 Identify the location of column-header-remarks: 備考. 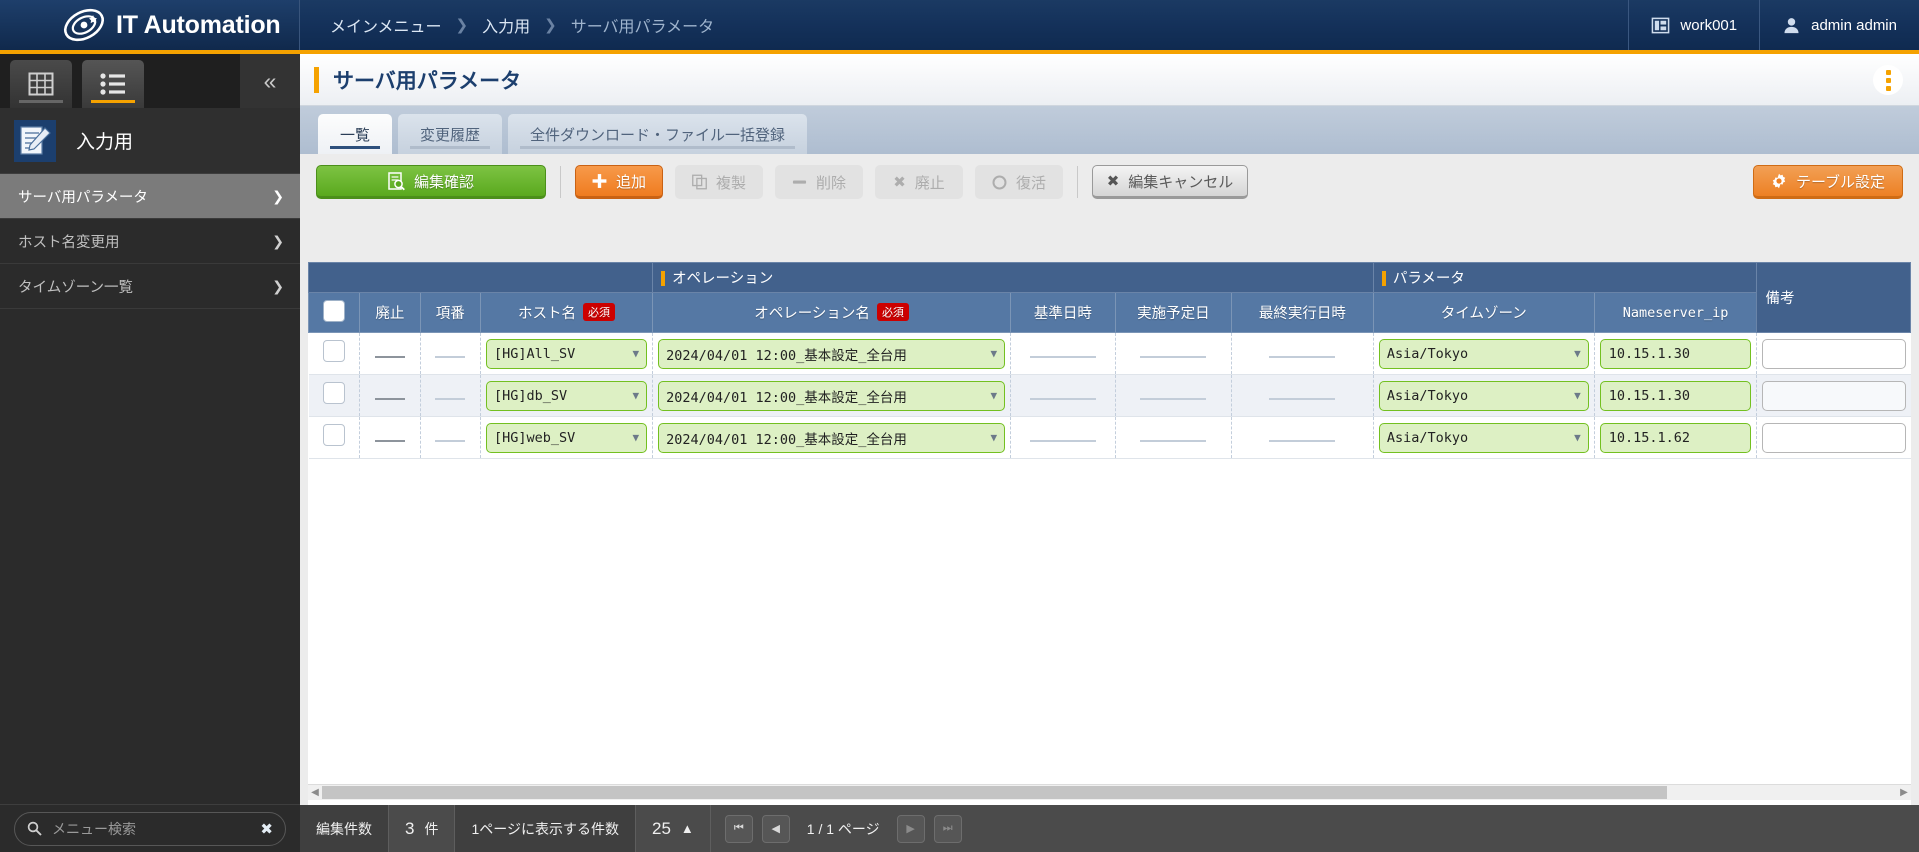
(1833, 297).